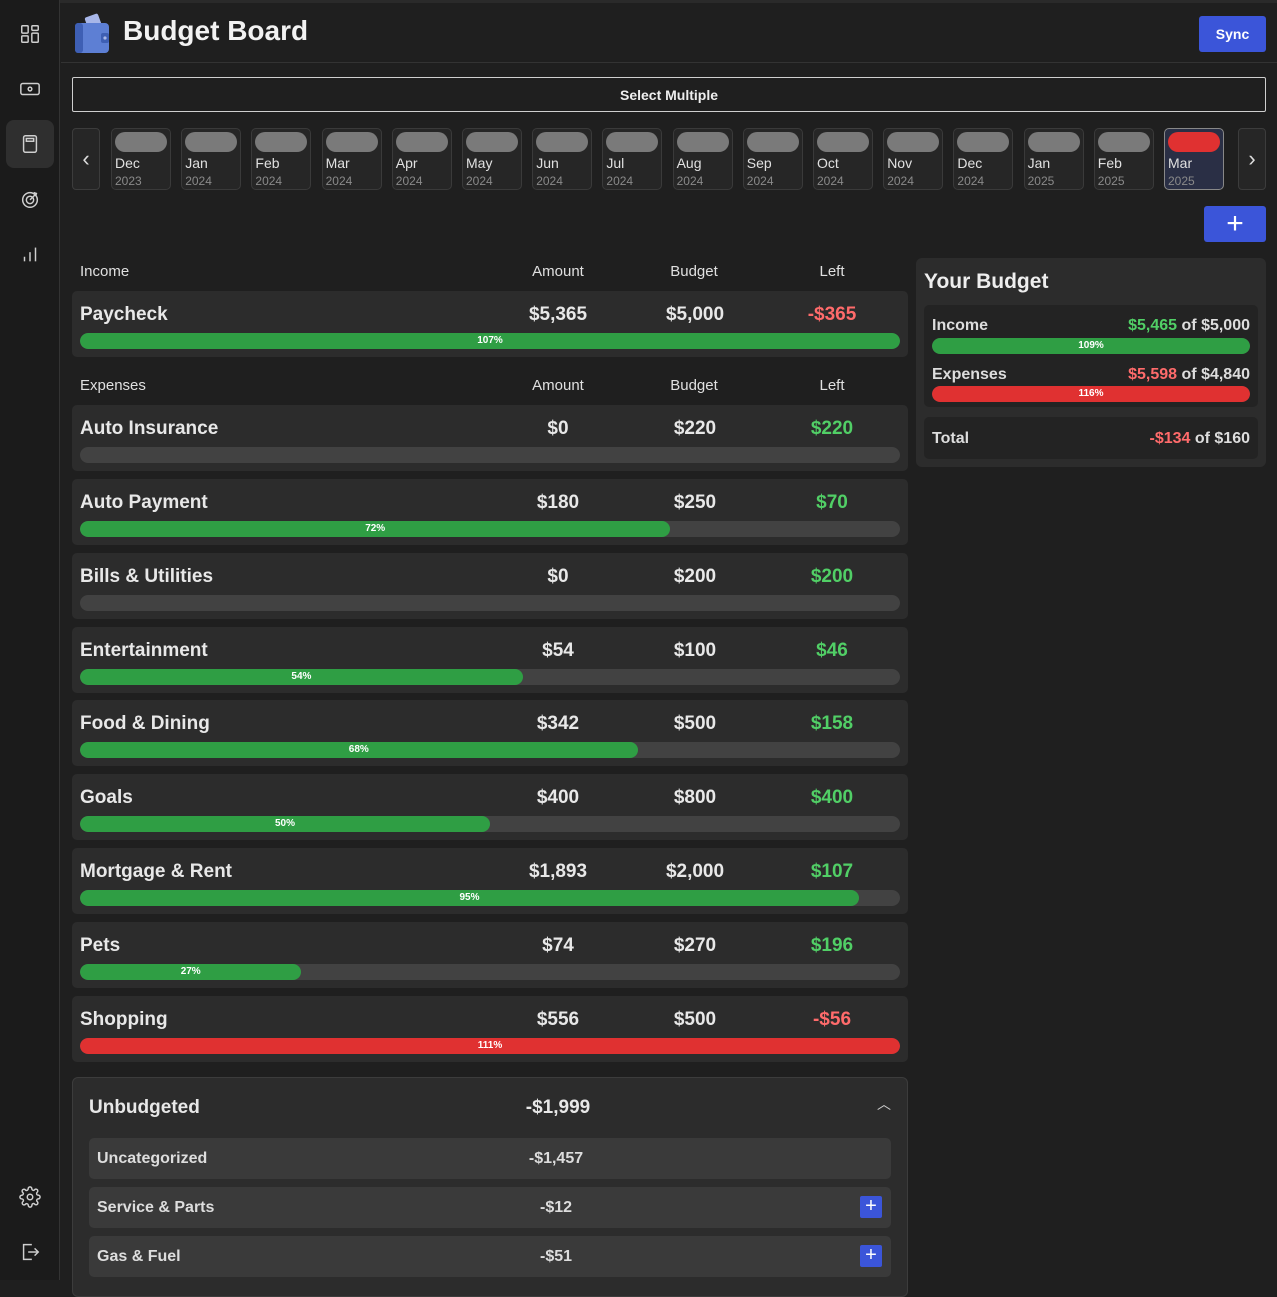 The width and height of the screenshot is (1277, 1297). Describe the element at coordinates (490, 660) in the screenshot. I see `budget-card: Entertainment $54 $100 $46 54%` at that location.